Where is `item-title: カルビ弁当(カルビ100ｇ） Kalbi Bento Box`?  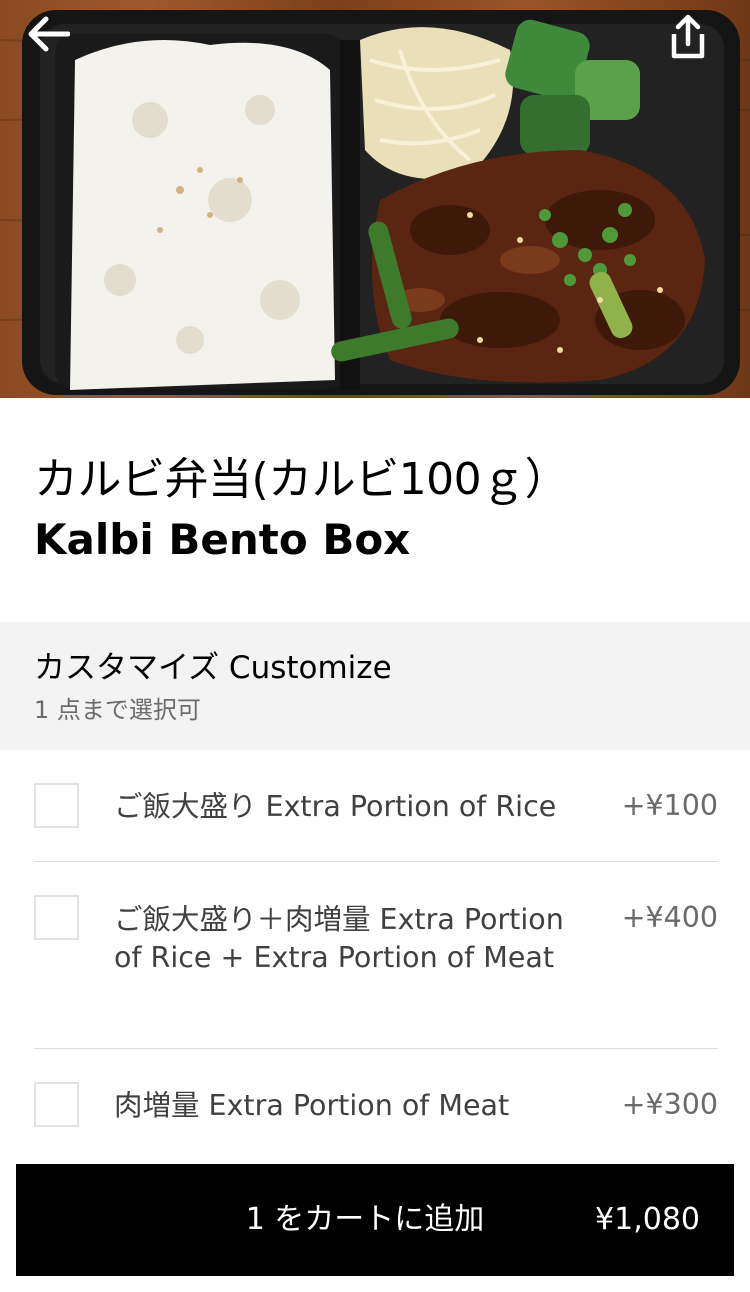
item-title: カルビ弁当(カルビ100ｇ） Kalbi Bento Box is located at coordinates (379, 510).